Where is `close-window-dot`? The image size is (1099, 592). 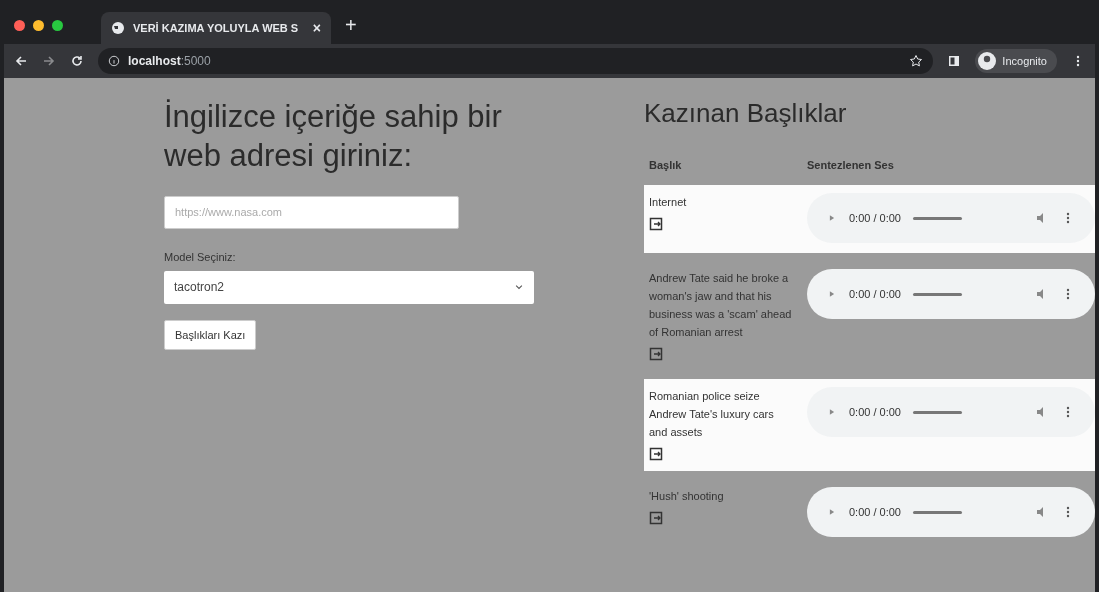
close-window-dot is located at coordinates (19, 25).